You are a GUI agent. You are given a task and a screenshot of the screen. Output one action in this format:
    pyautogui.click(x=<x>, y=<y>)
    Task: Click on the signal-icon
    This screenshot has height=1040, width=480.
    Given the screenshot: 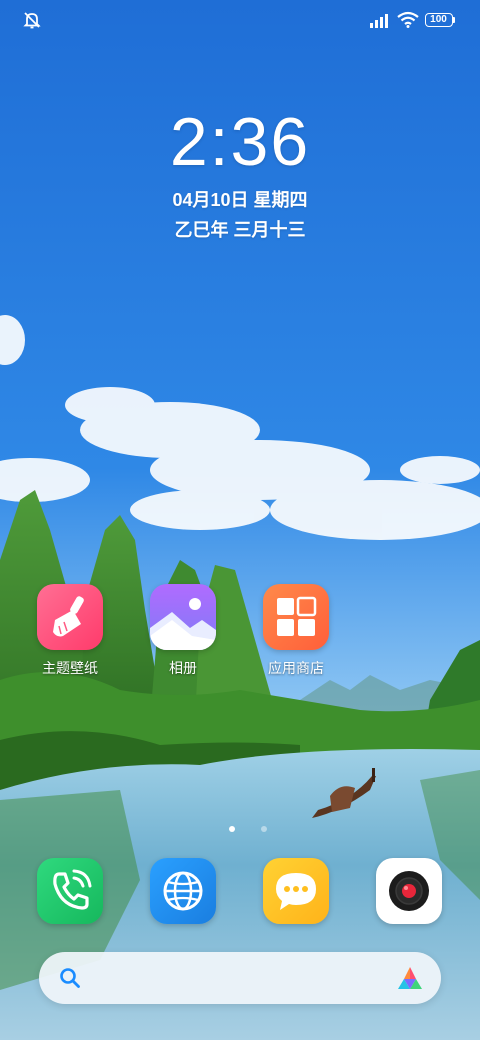 What is the action you would take?
    pyautogui.click(x=379, y=21)
    